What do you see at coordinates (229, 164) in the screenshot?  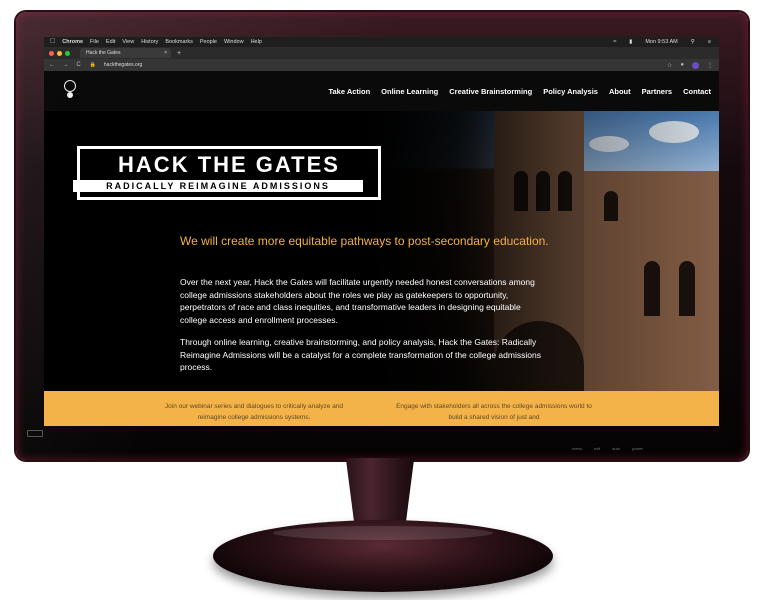 I see `logo-title: HACK THE GATES` at bounding box center [229, 164].